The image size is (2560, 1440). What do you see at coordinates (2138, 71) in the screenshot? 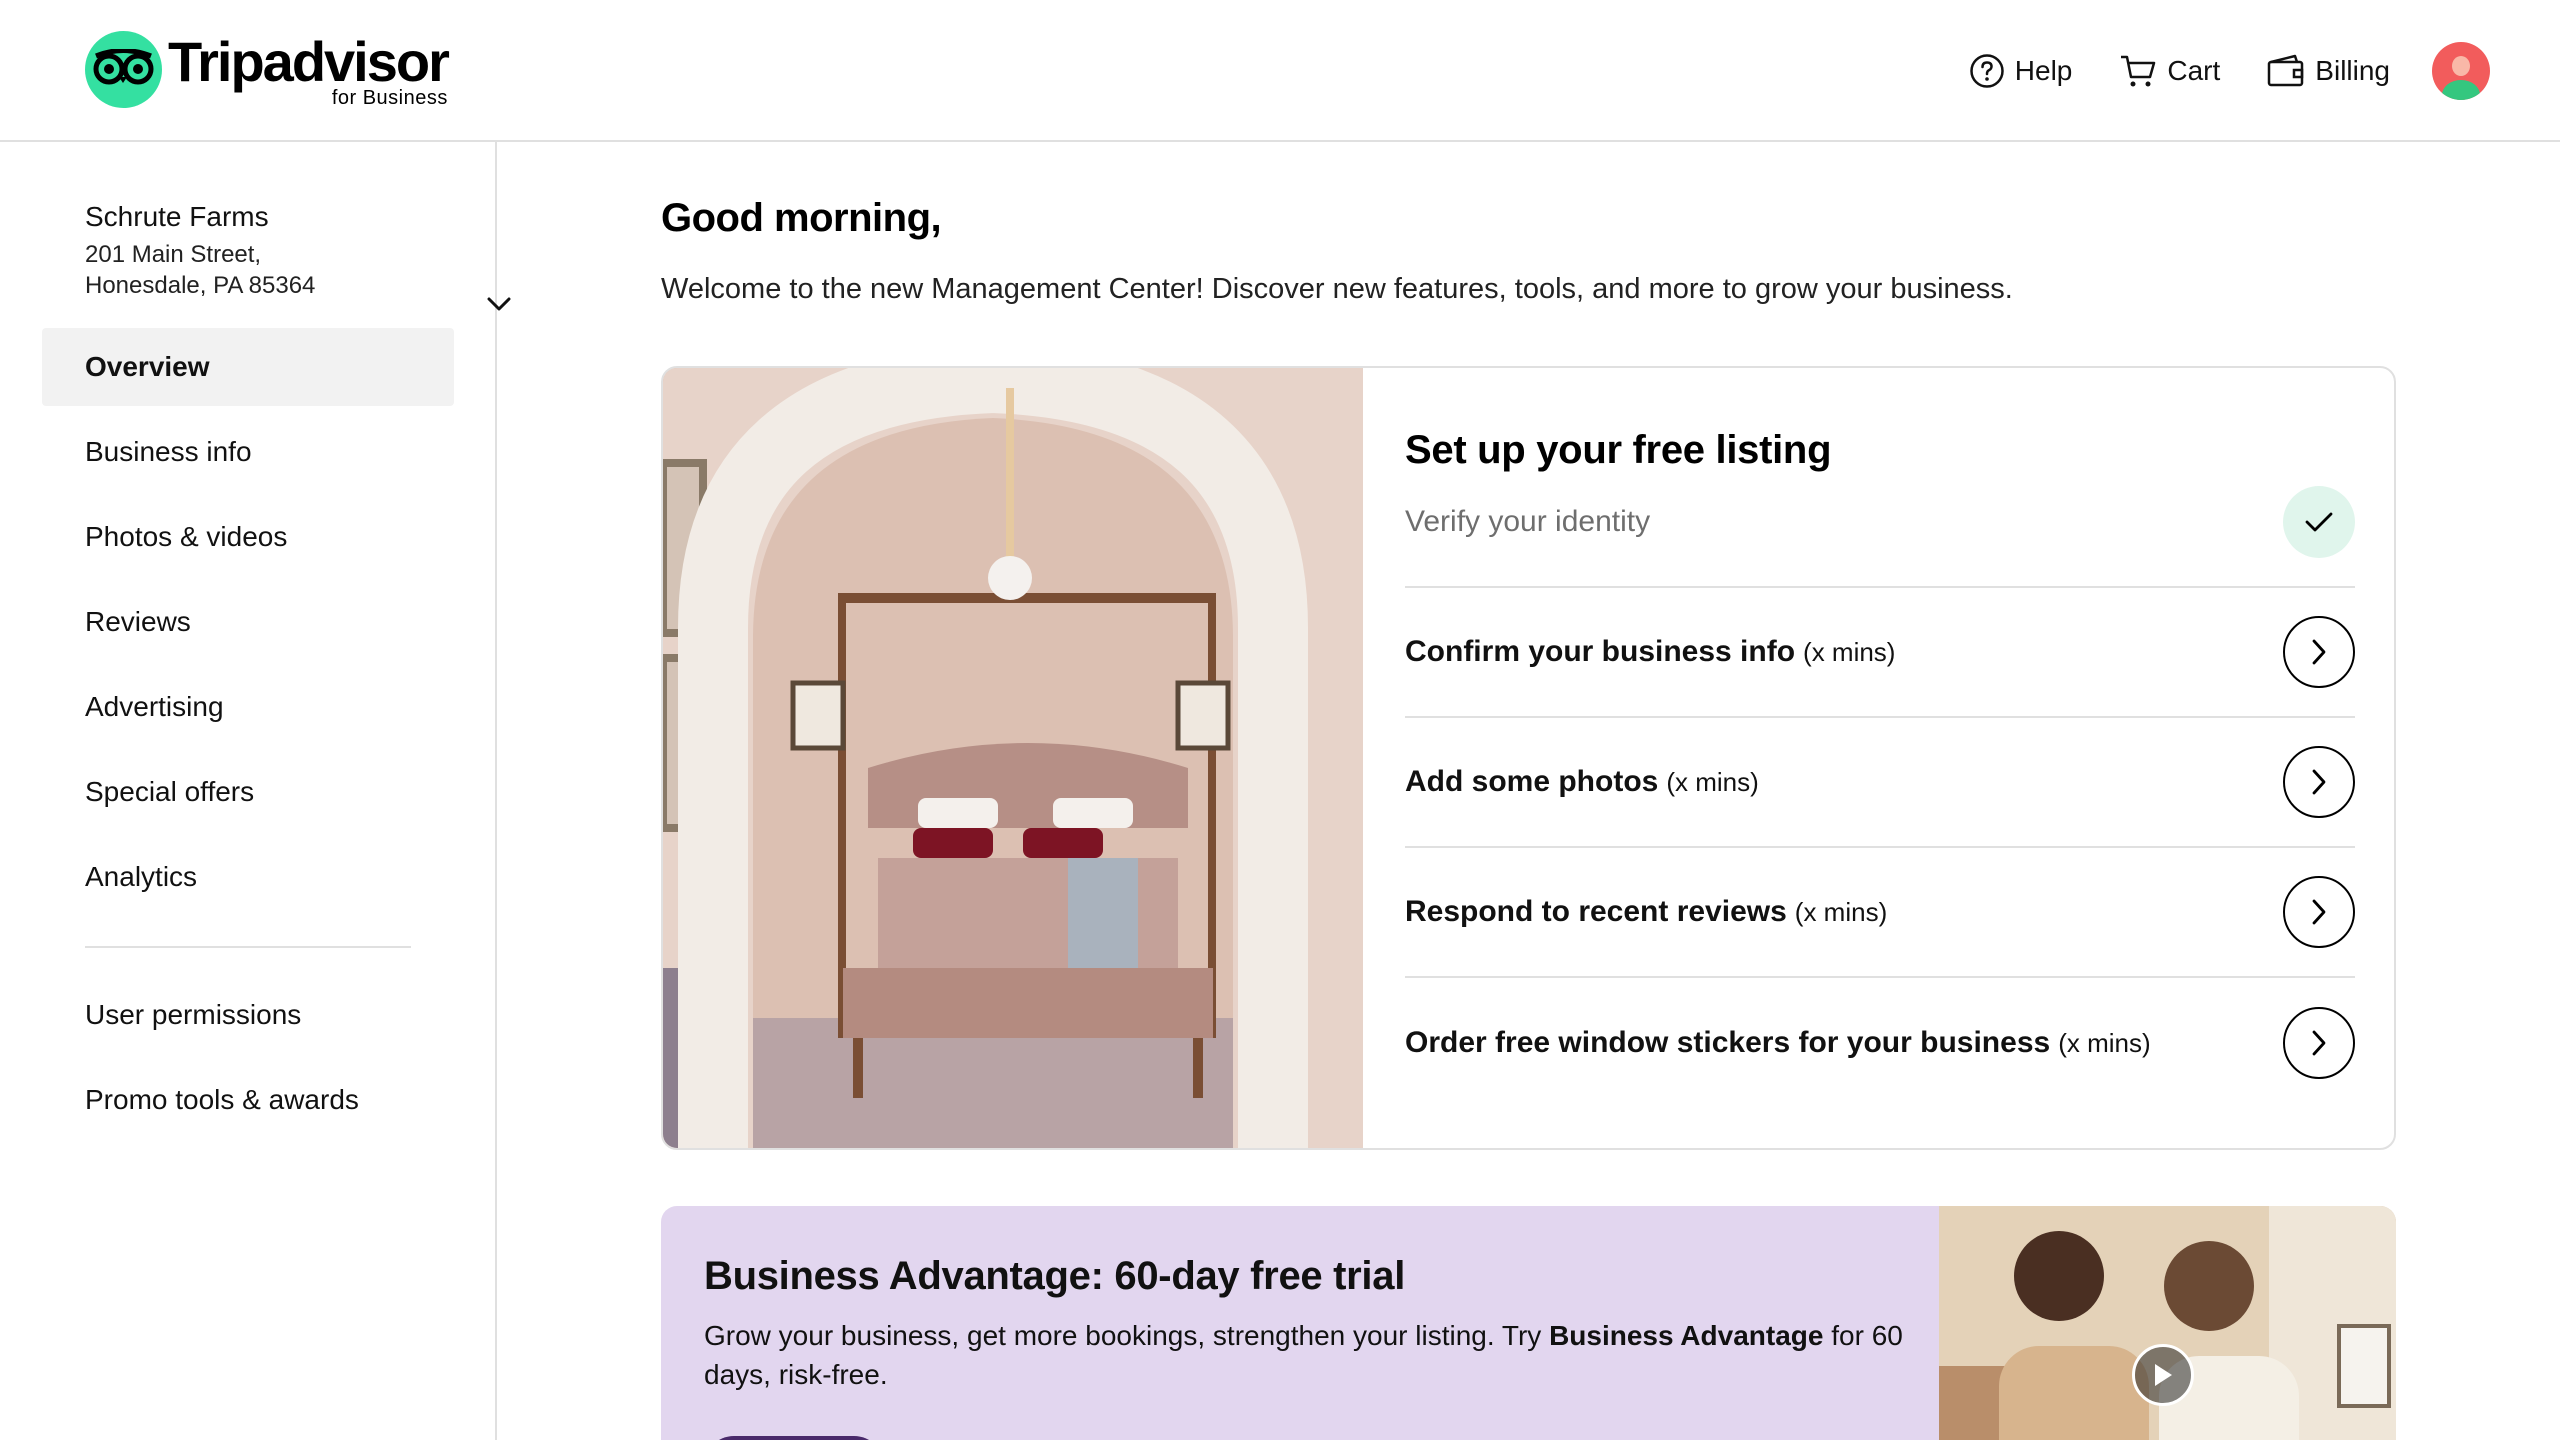
I see `shopping-cart-icon` at bounding box center [2138, 71].